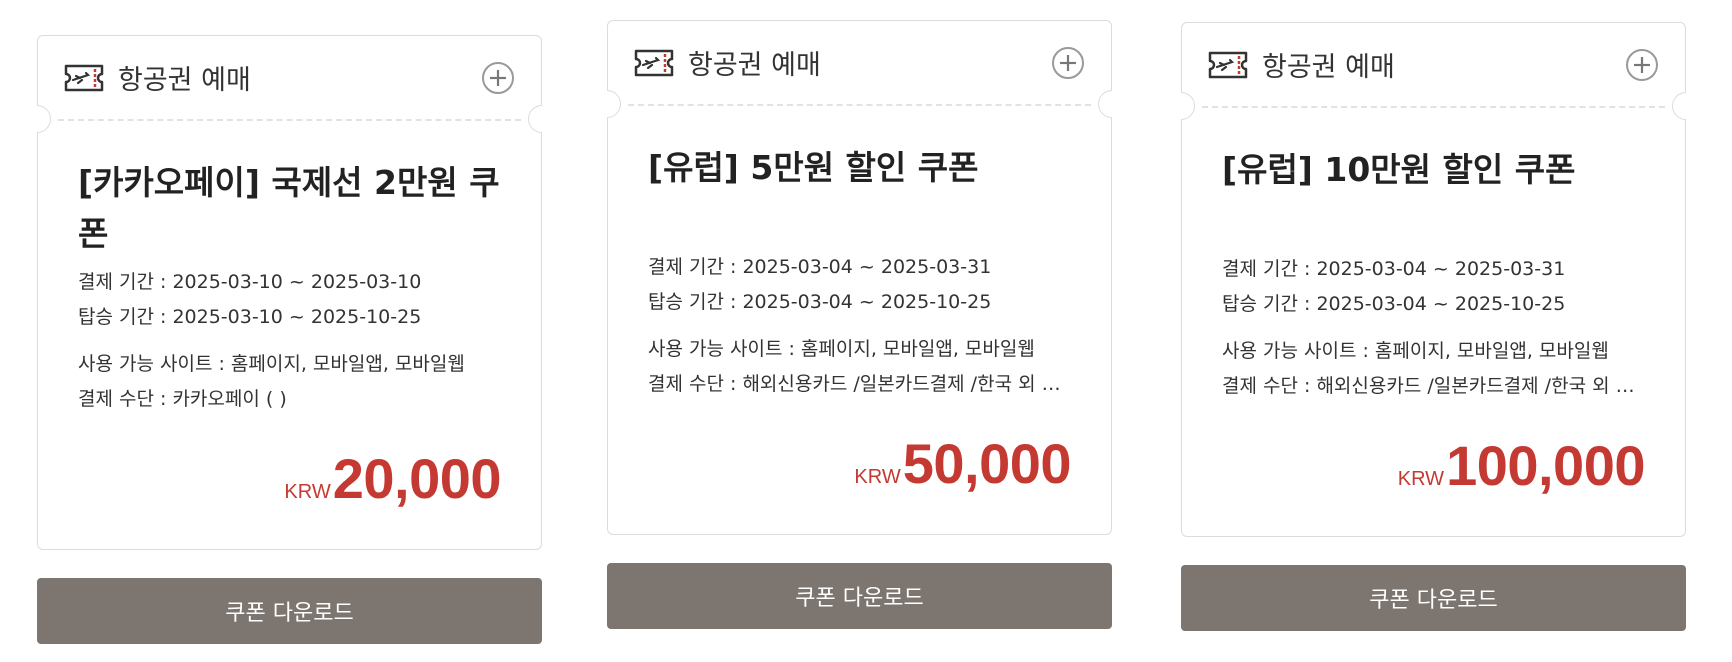 Image resolution: width=1732 pixels, height=662 pixels. I want to click on discount-amount: 100,000, so click(1545, 465).